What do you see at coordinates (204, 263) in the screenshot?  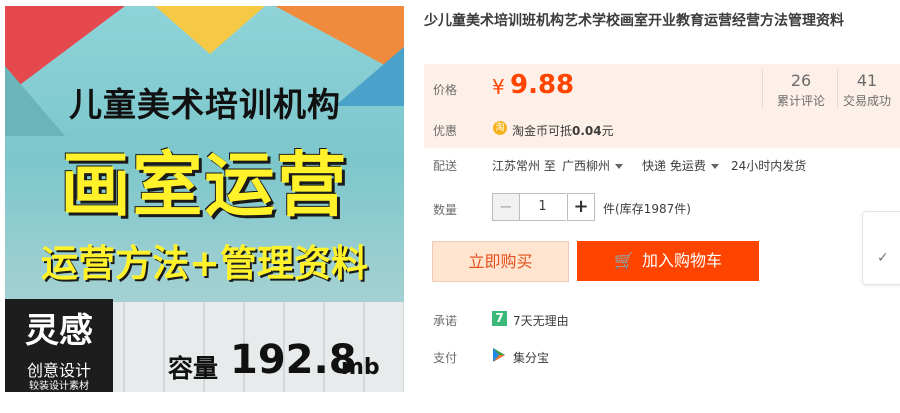 I see `image-headline-3: 运营方法+管理资料` at bounding box center [204, 263].